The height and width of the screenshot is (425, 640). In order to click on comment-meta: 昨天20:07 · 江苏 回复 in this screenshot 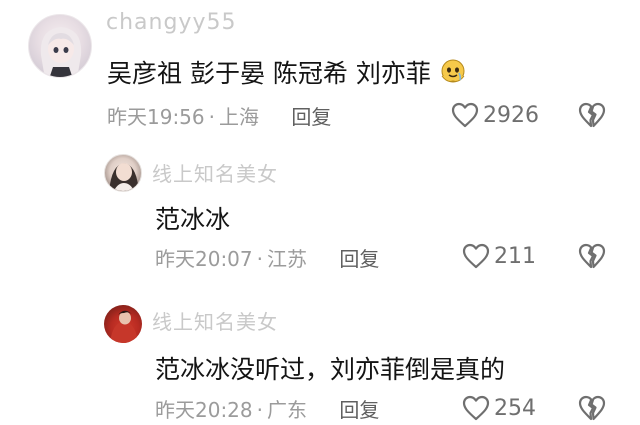, I will do `click(267, 257)`.